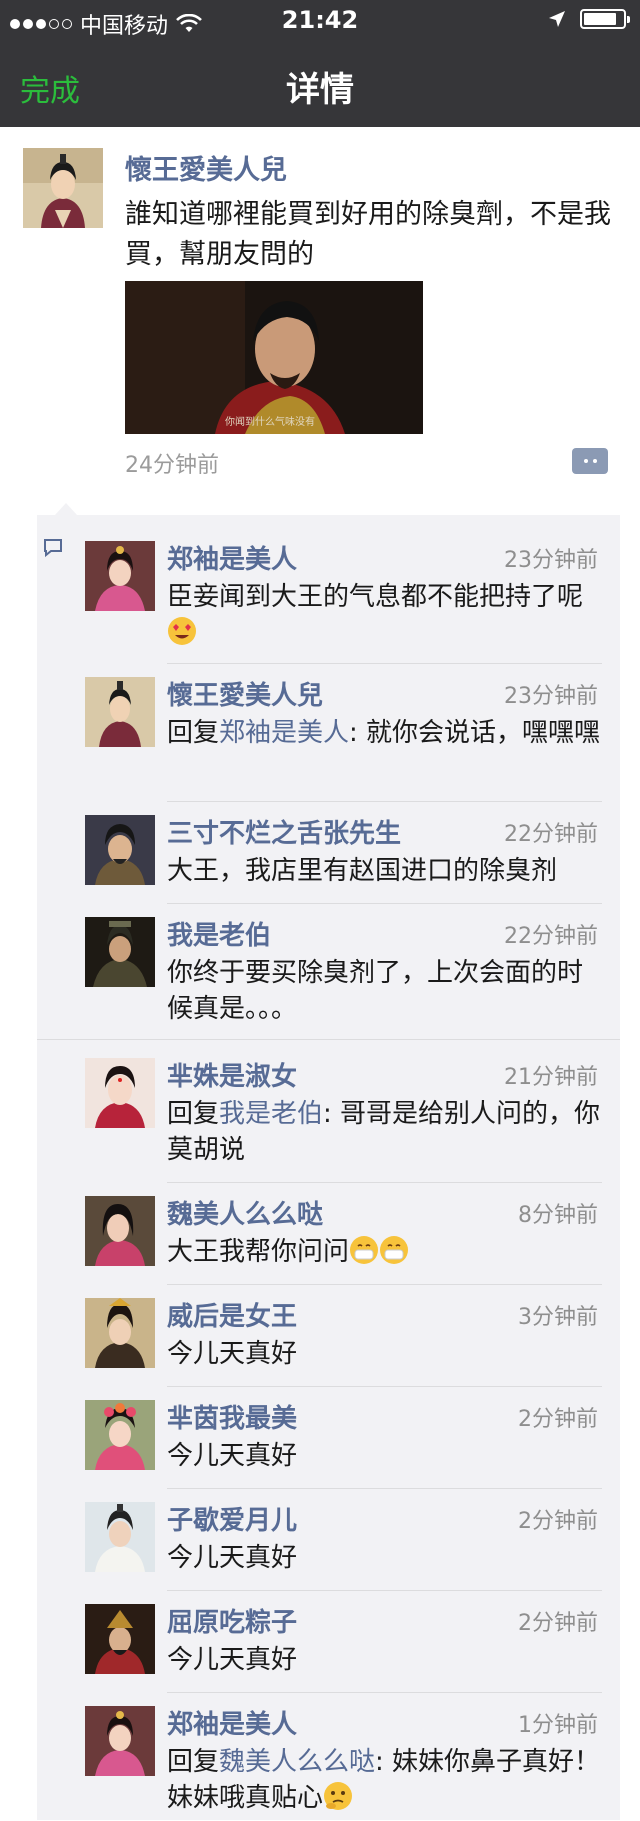 The image size is (640, 1821). What do you see at coordinates (375, 991) in the screenshot?
I see `comment-body: 你终于要买除臭剂了，上次会面的时候真是。。。` at bounding box center [375, 991].